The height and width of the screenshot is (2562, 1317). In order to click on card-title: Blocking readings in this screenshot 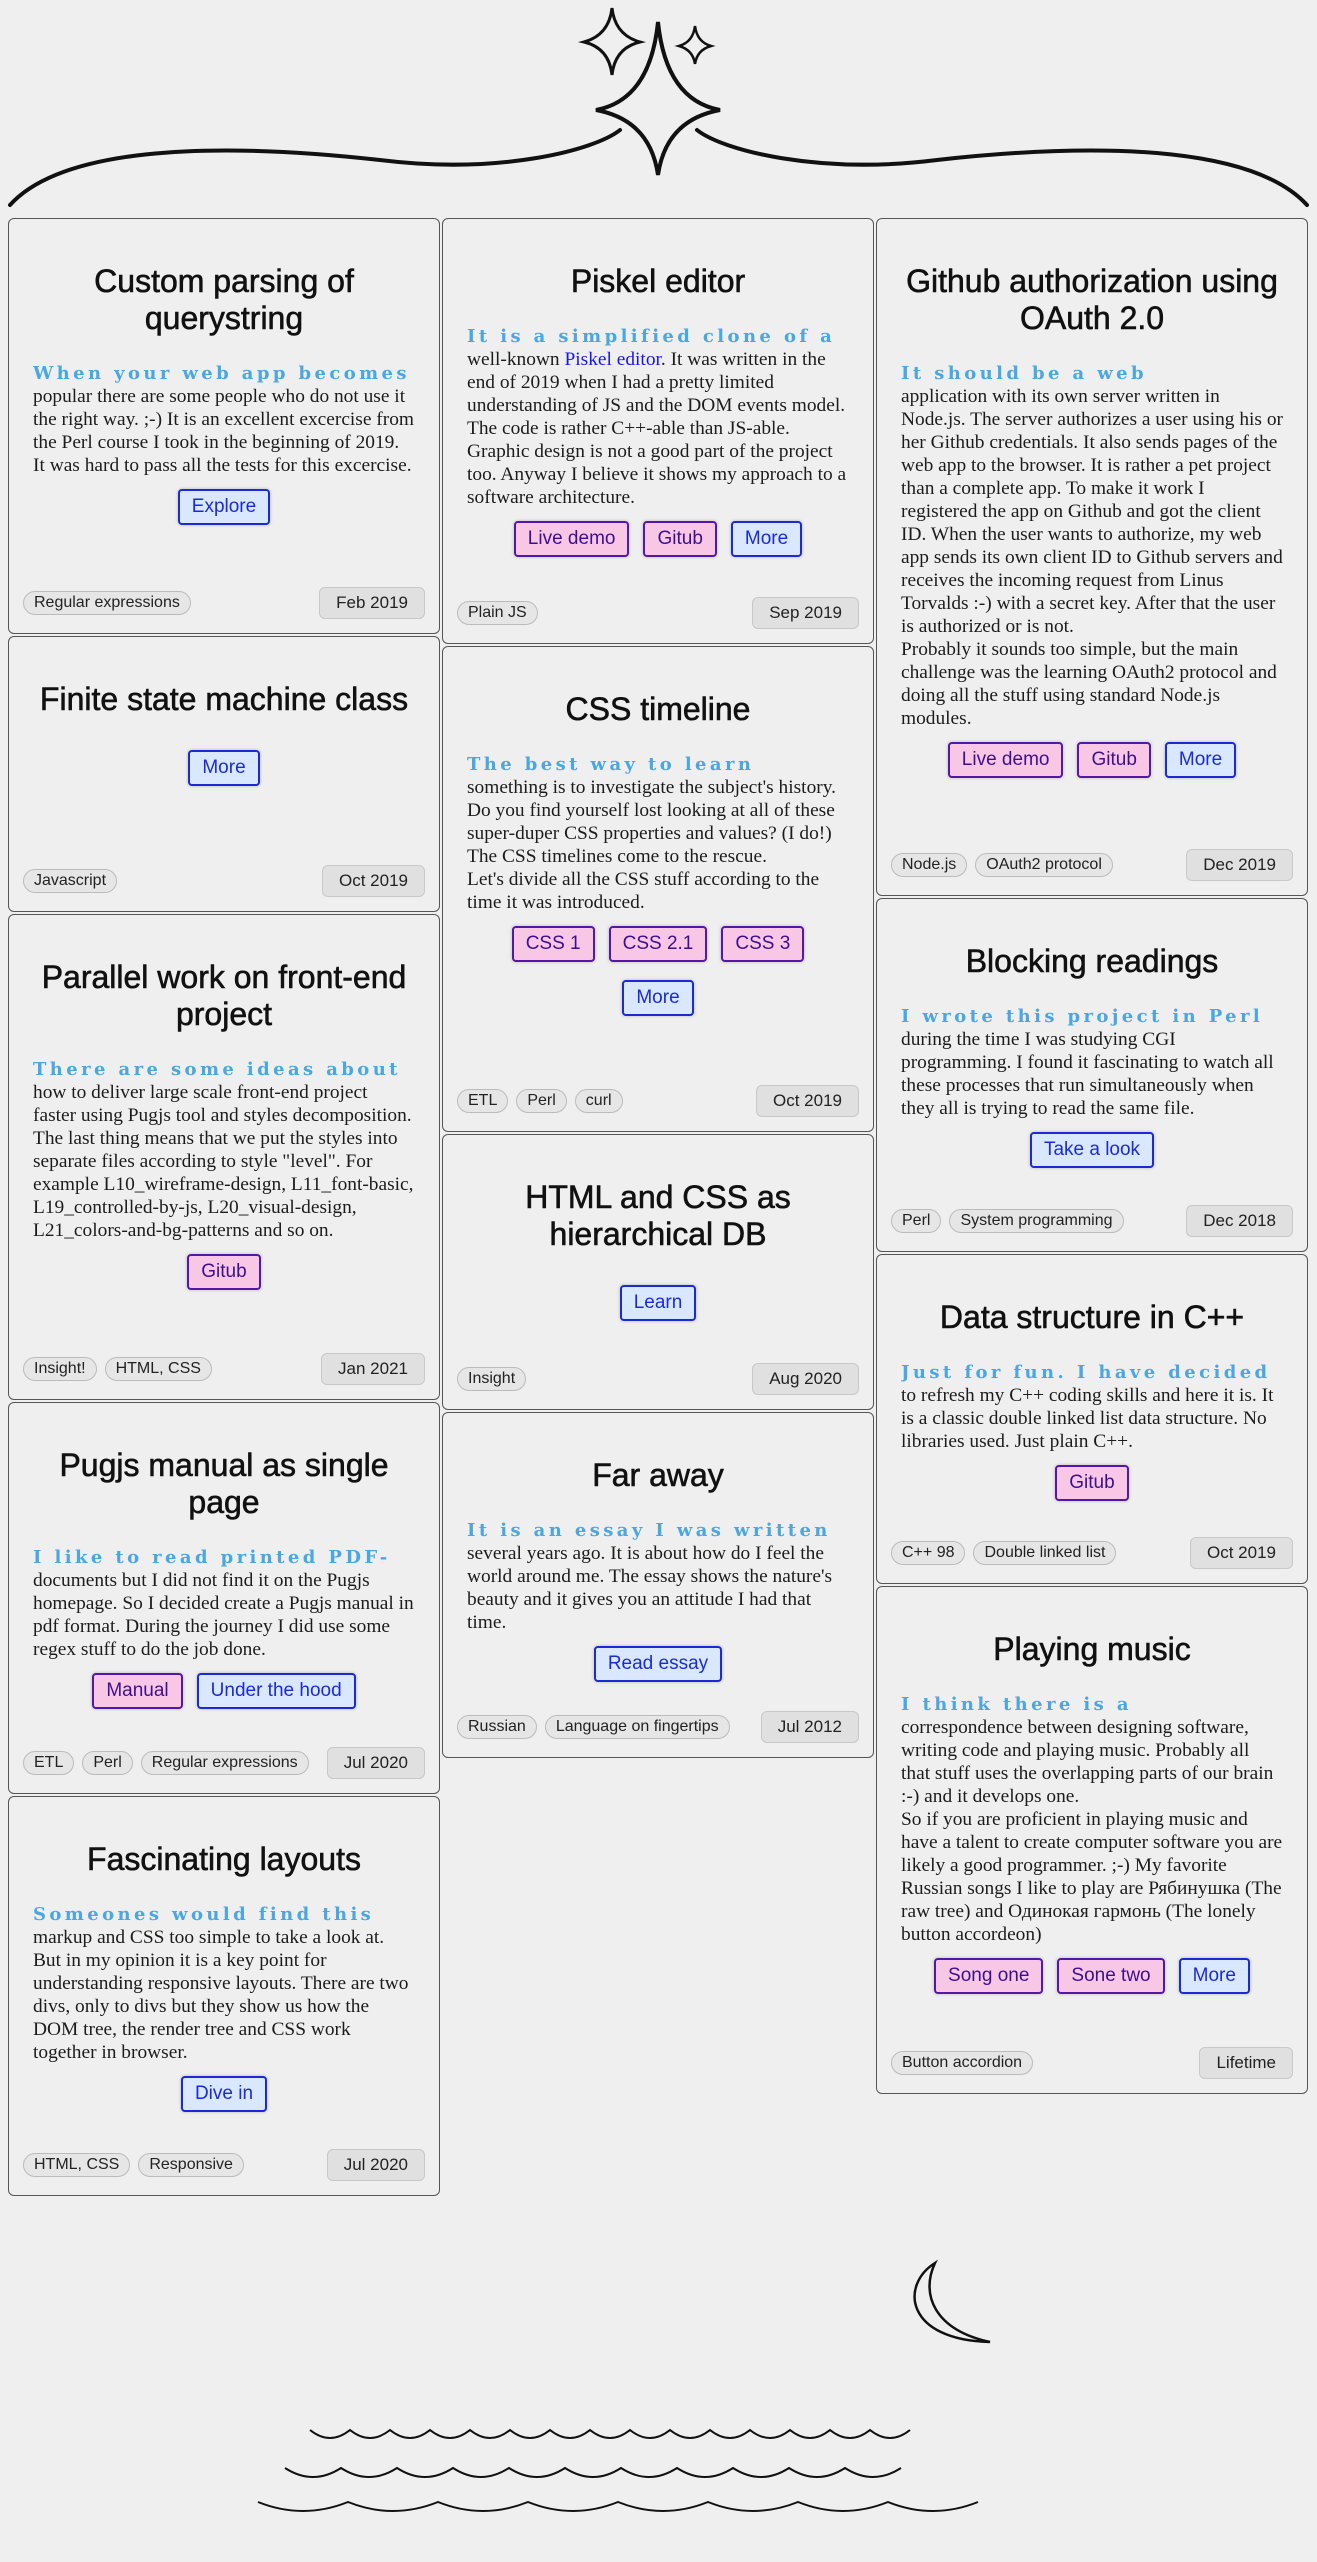, I will do `click(1092, 961)`.